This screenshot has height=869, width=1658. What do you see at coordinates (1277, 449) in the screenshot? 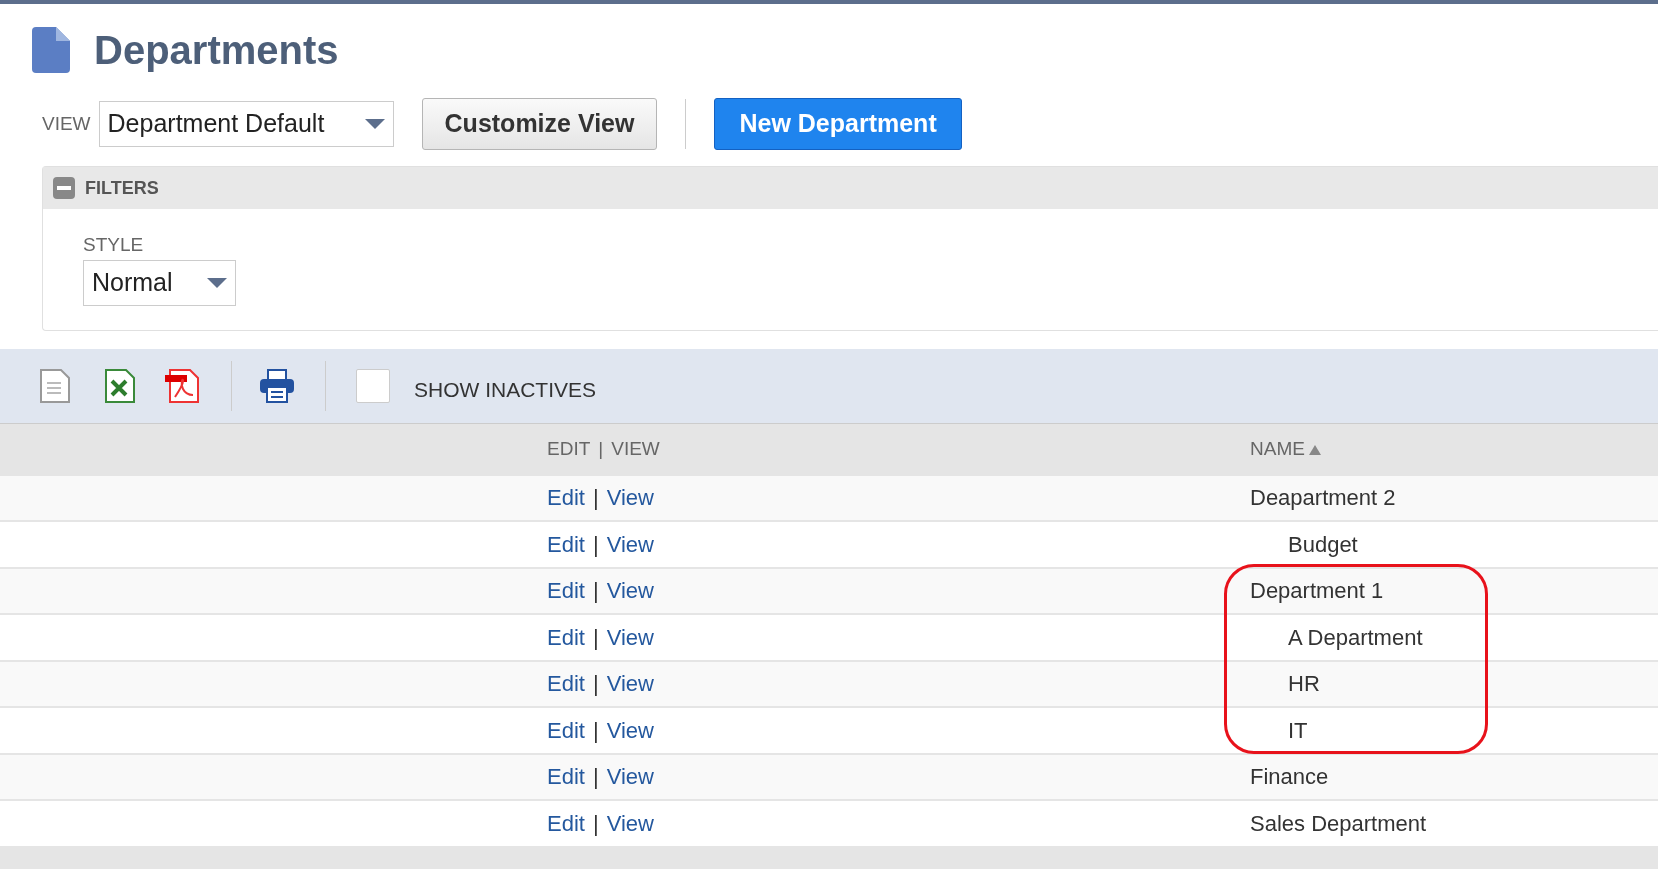
I see `column-header: NAME` at bounding box center [1277, 449].